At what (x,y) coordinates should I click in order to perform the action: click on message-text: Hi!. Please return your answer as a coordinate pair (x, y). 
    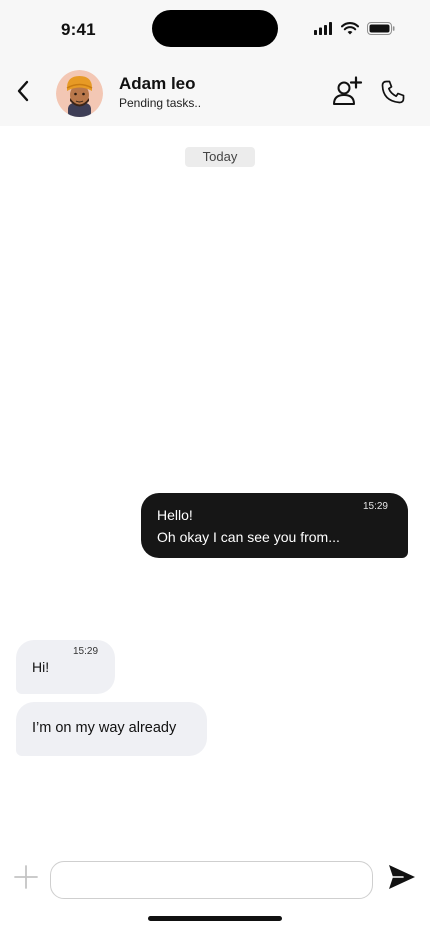
    Looking at the image, I should click on (41, 667).